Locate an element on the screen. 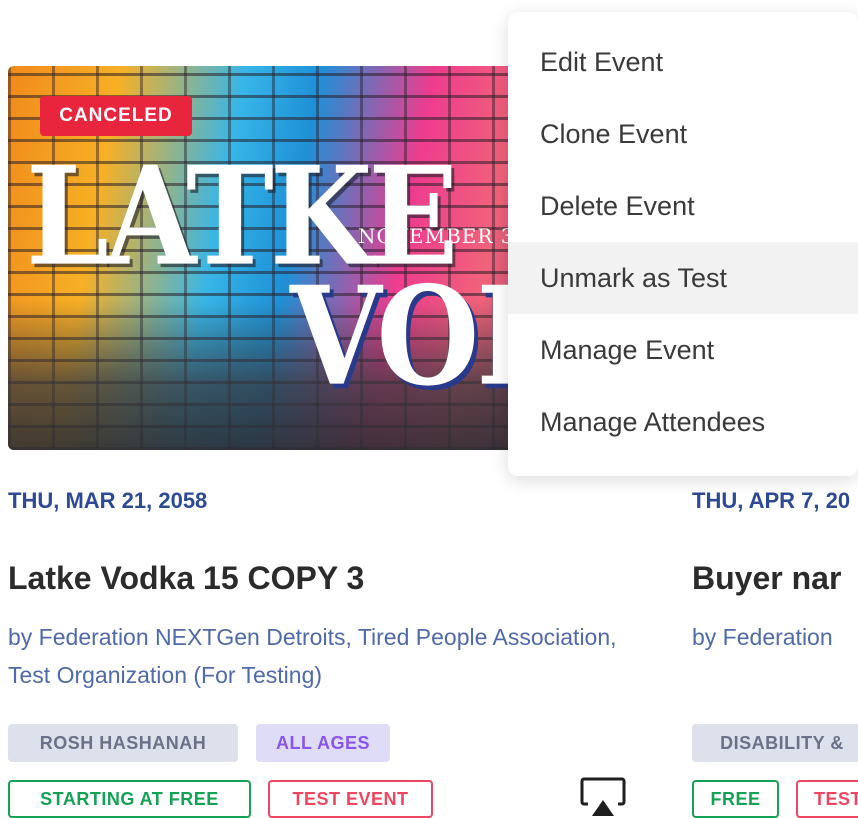  canceled-badge: CANCELED is located at coordinates (116, 116).